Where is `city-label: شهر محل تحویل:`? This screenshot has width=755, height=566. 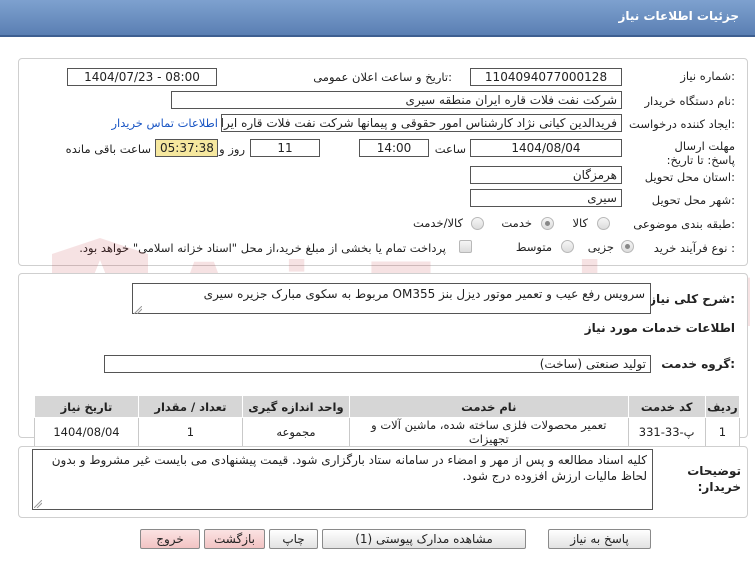
city-label: شهر محل تحویل: is located at coordinates (693, 200).